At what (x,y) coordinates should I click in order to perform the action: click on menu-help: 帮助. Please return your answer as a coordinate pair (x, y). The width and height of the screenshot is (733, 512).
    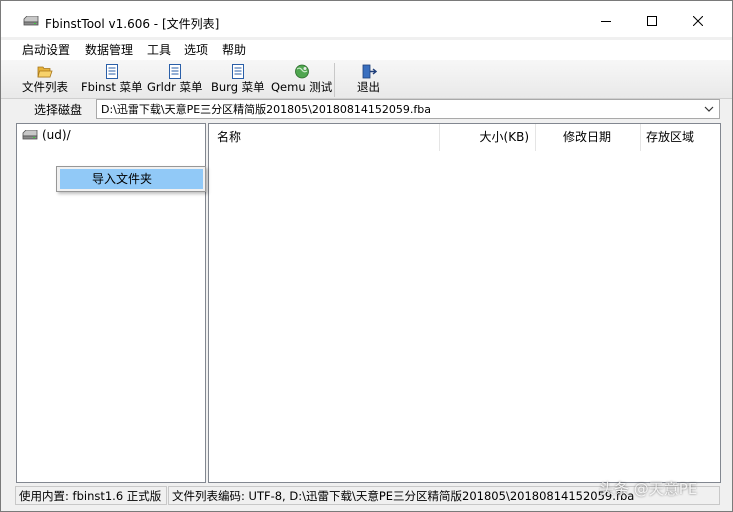
    Looking at the image, I should click on (234, 50).